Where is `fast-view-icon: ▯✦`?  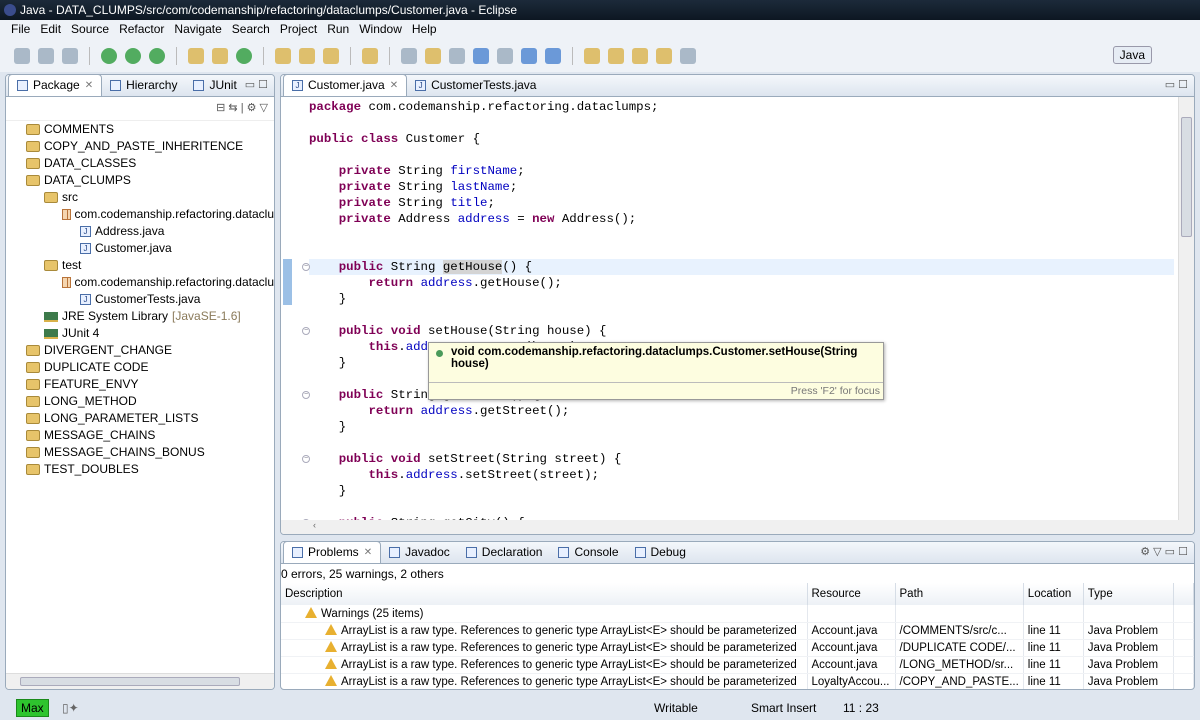 fast-view-icon: ▯✦ is located at coordinates (70, 708).